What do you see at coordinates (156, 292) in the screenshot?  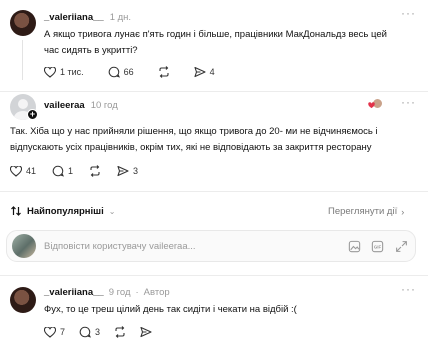 I see `author-badge: Автор` at bounding box center [156, 292].